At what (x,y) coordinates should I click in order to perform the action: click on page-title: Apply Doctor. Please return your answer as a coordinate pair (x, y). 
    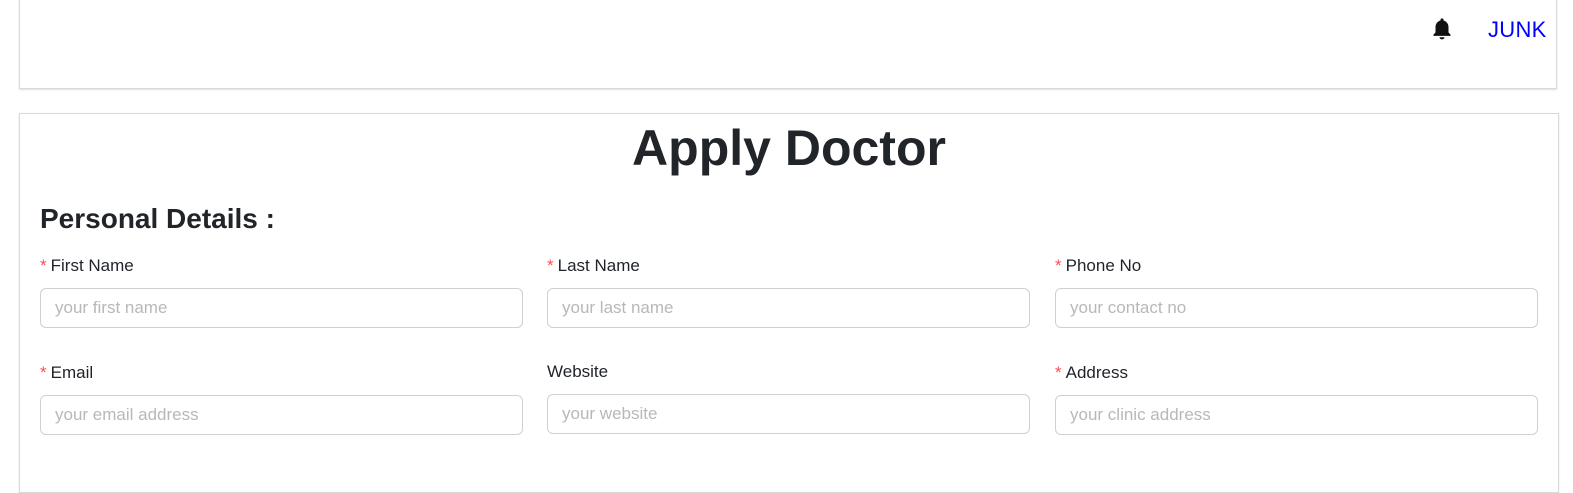
    Looking at the image, I should click on (789, 148).